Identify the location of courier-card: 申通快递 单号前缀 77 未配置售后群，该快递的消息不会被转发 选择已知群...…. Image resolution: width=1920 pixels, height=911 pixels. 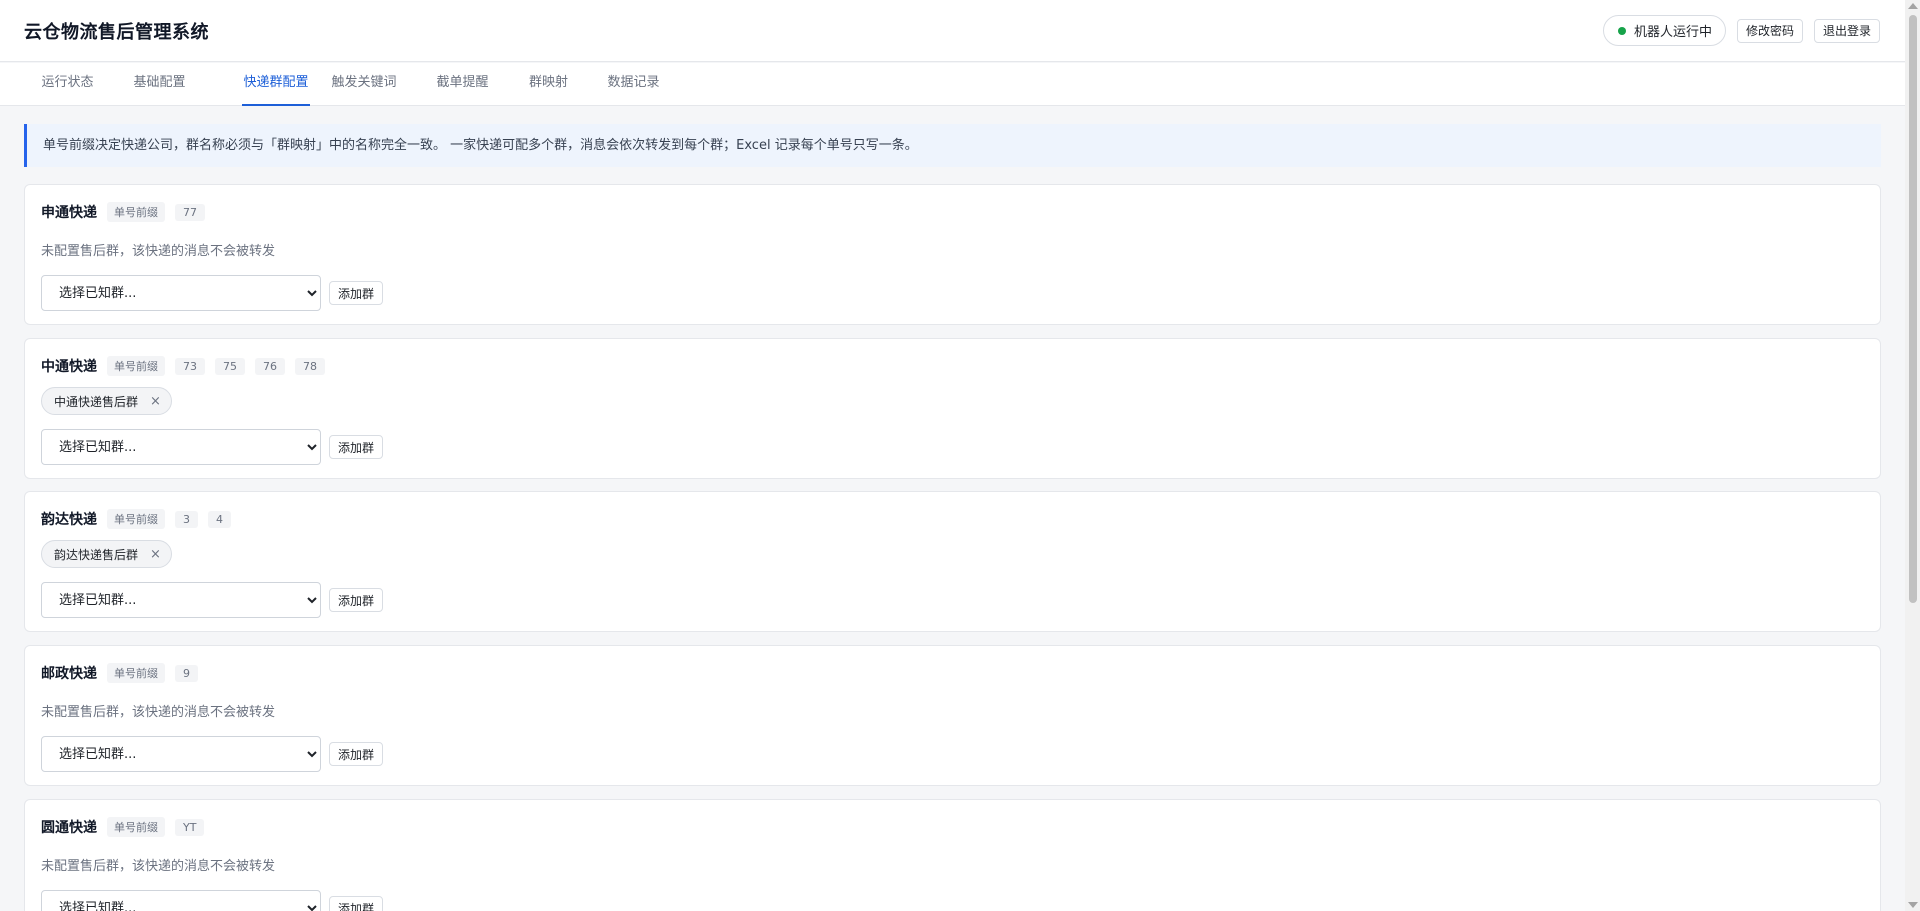
(952, 254).